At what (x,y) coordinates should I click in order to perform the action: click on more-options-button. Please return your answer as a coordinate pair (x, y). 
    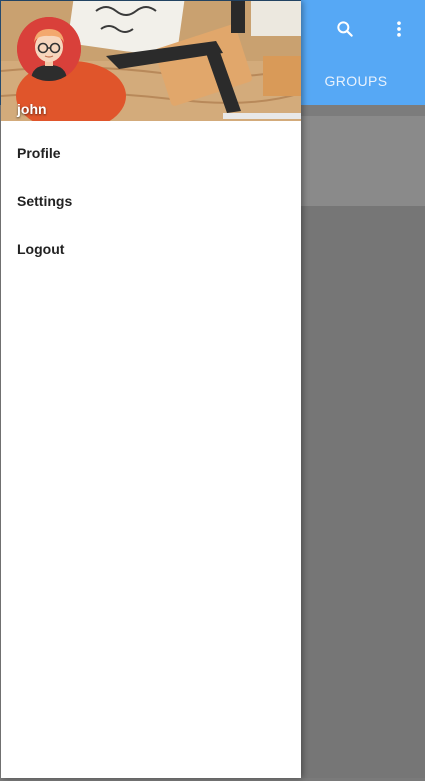
    Looking at the image, I should click on (399, 29).